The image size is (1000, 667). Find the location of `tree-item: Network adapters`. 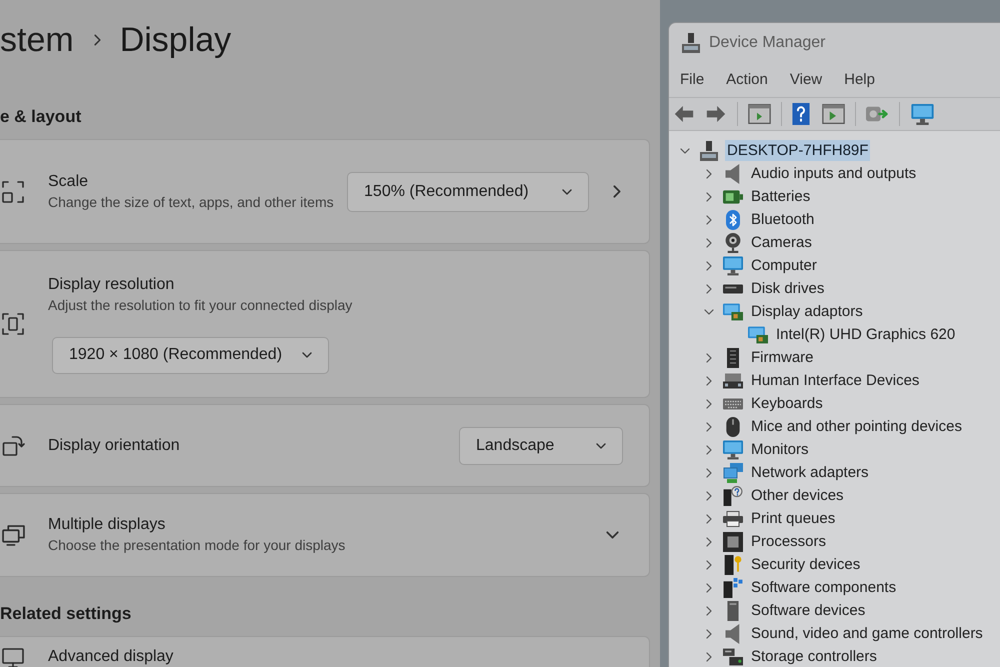

tree-item: Network adapters is located at coordinates (810, 472).